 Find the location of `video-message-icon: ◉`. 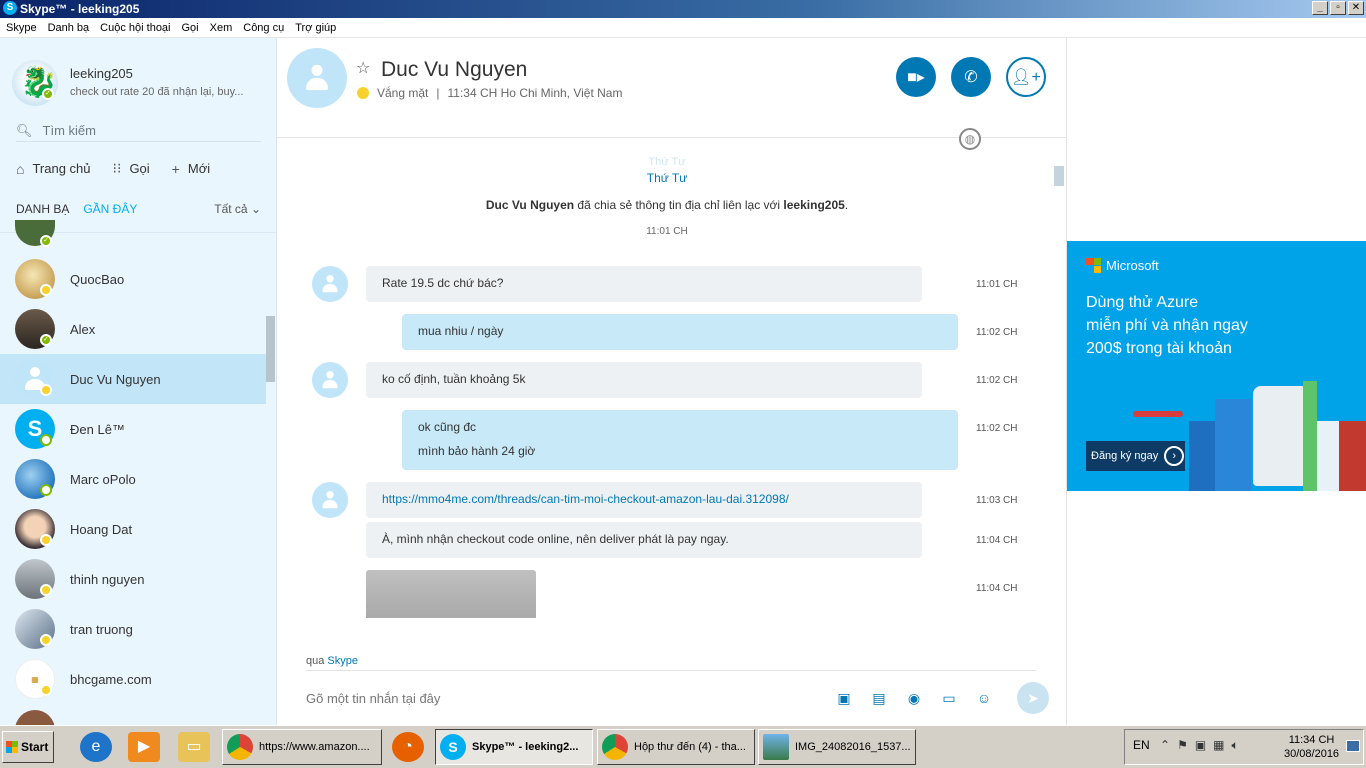

video-message-icon: ◉ is located at coordinates (914, 698).